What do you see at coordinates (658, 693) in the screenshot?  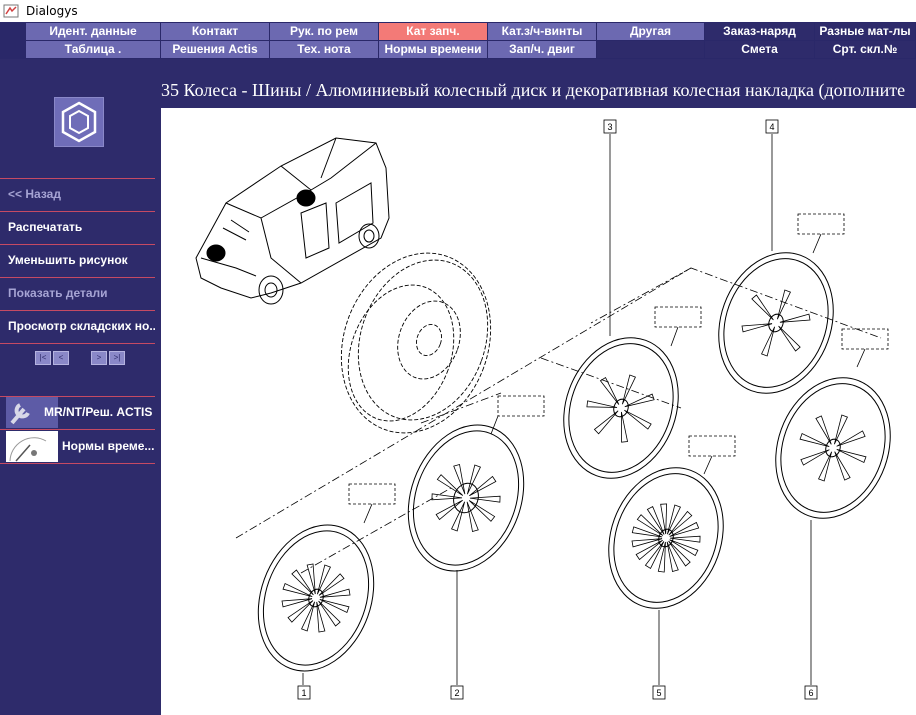 I see `callout-5: 5` at bounding box center [658, 693].